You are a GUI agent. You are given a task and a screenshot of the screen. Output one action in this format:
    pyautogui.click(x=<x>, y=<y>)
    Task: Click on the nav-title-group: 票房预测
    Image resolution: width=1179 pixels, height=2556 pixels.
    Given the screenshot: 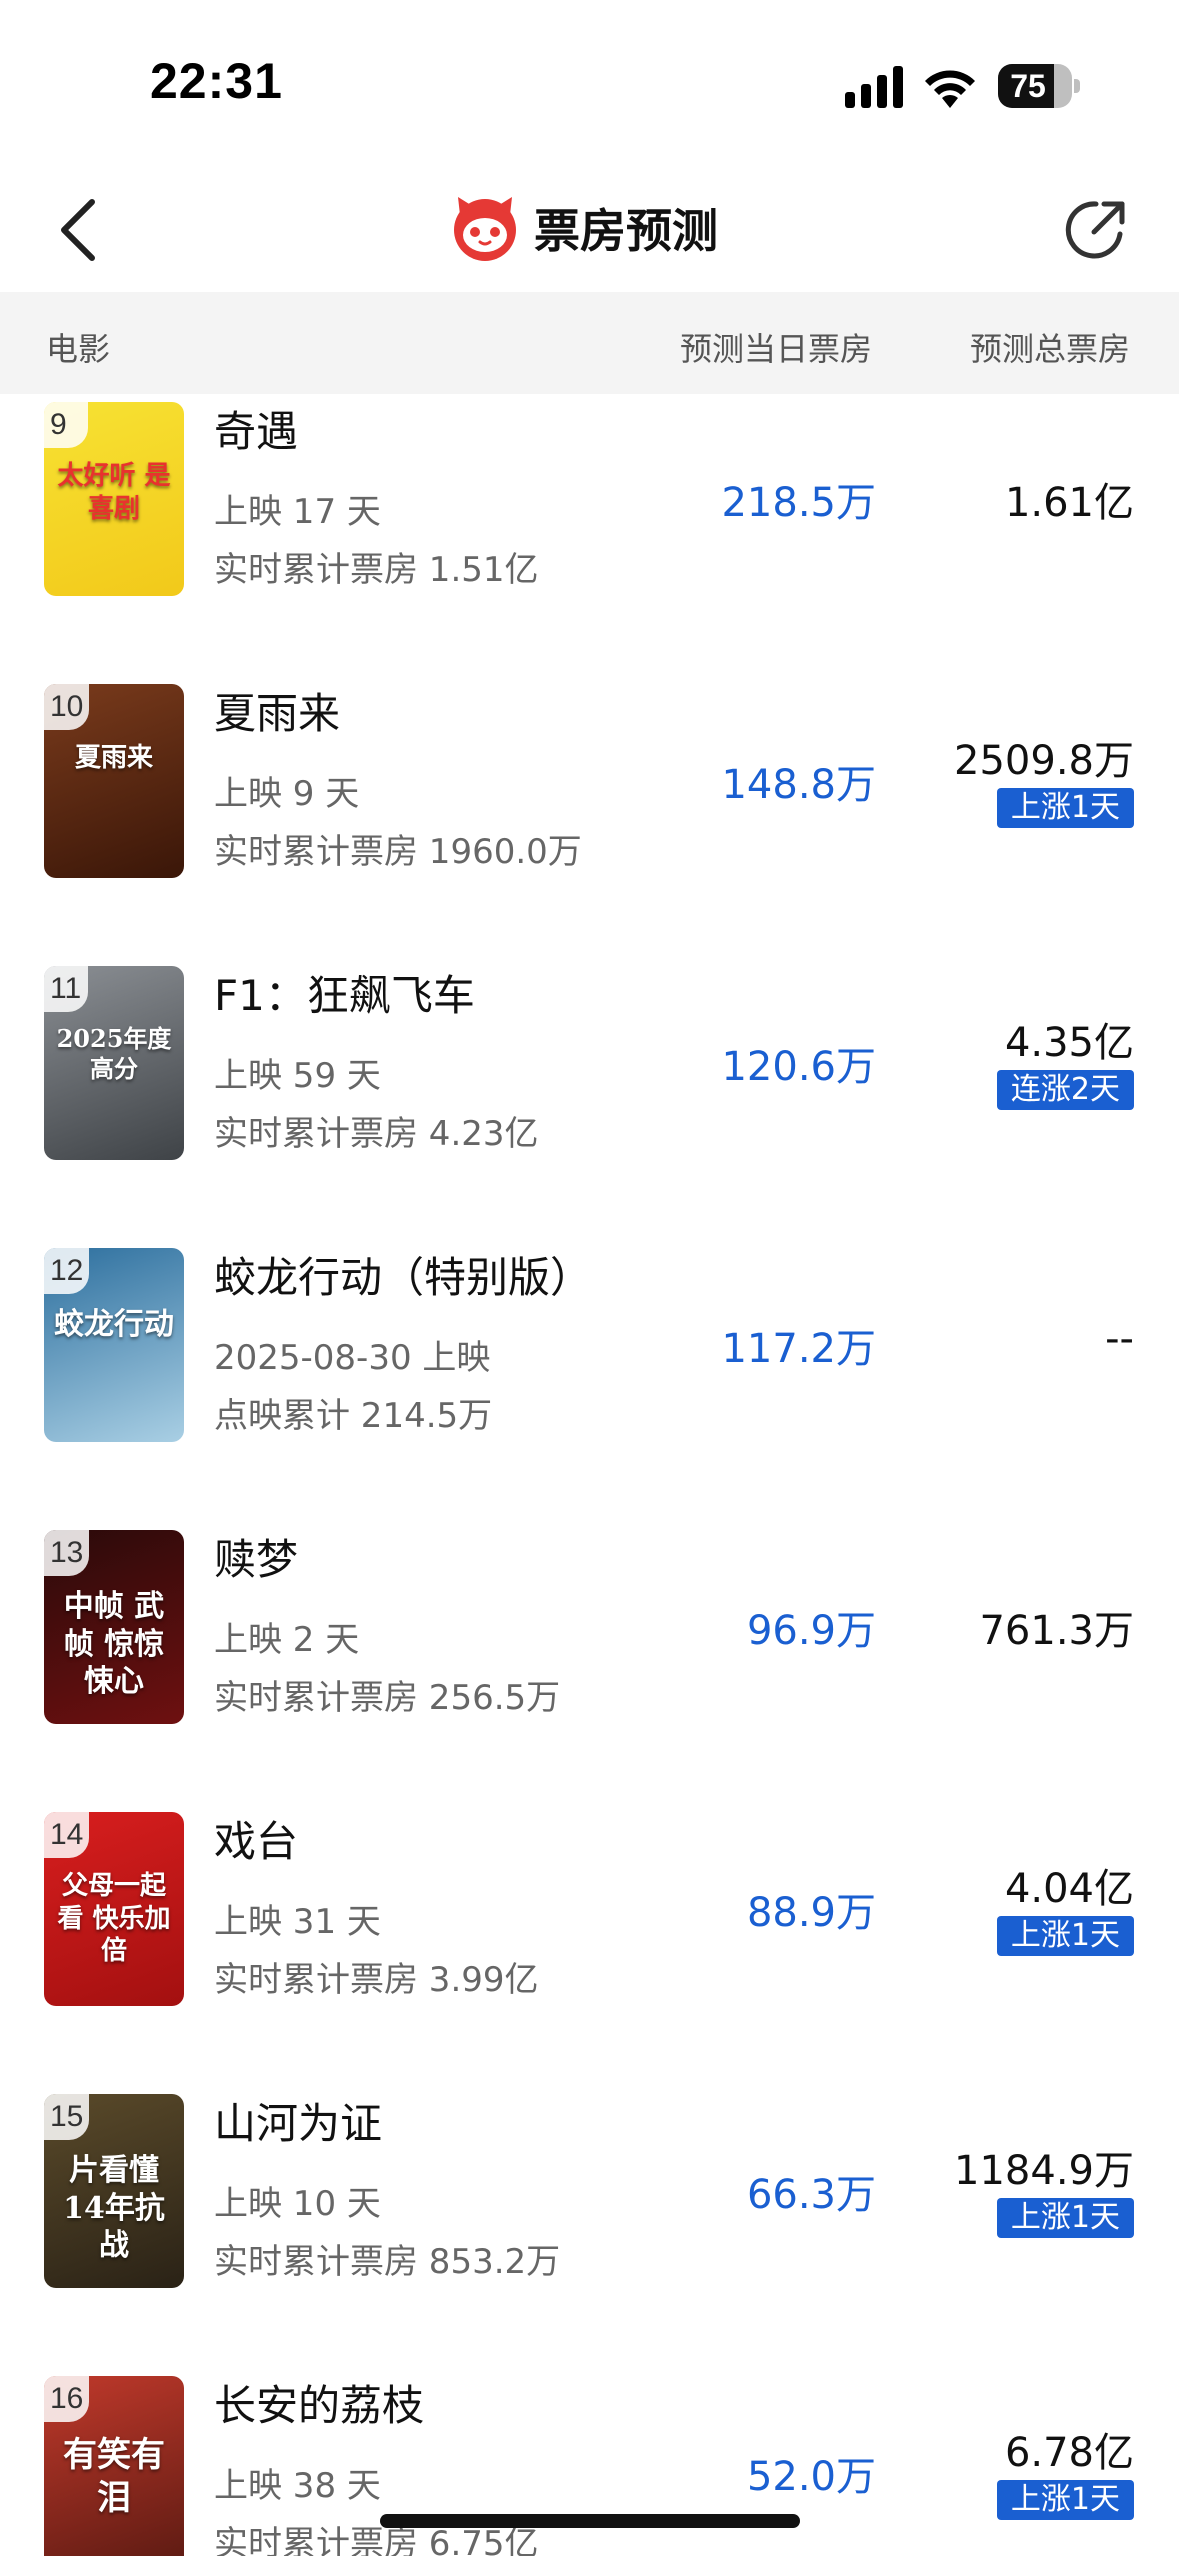 What is the action you would take?
    pyautogui.click(x=584, y=228)
    